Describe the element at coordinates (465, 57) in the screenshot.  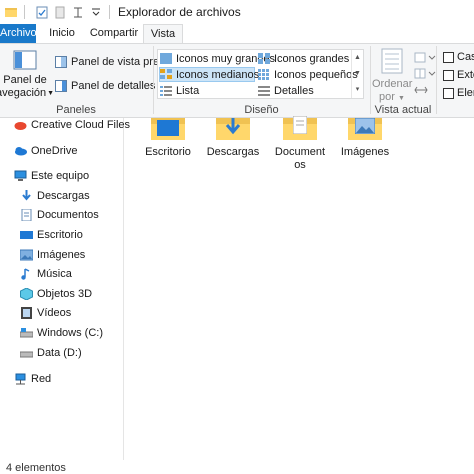
I see `checkbox-label: Casi` at that location.